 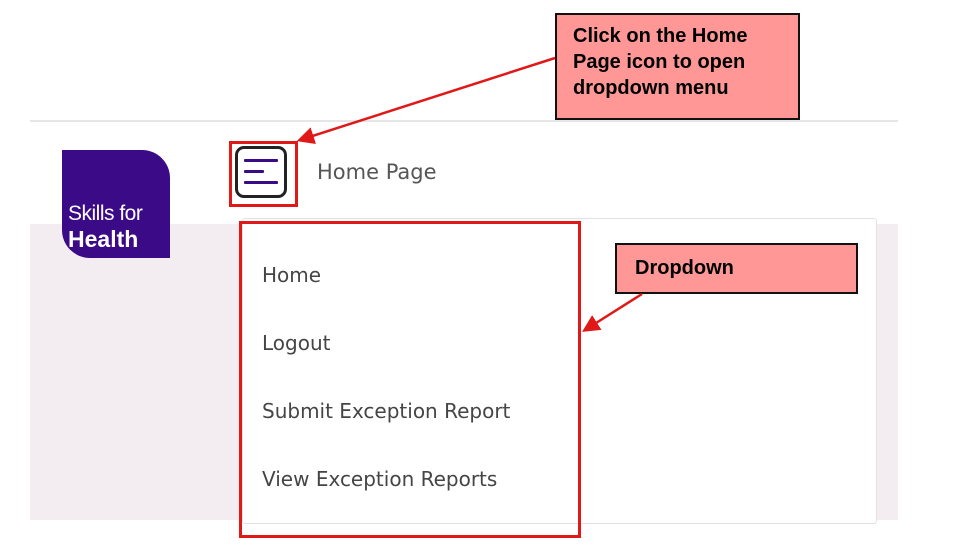 What do you see at coordinates (612, 312) in the screenshot?
I see `arrow-to-dropdown` at bounding box center [612, 312].